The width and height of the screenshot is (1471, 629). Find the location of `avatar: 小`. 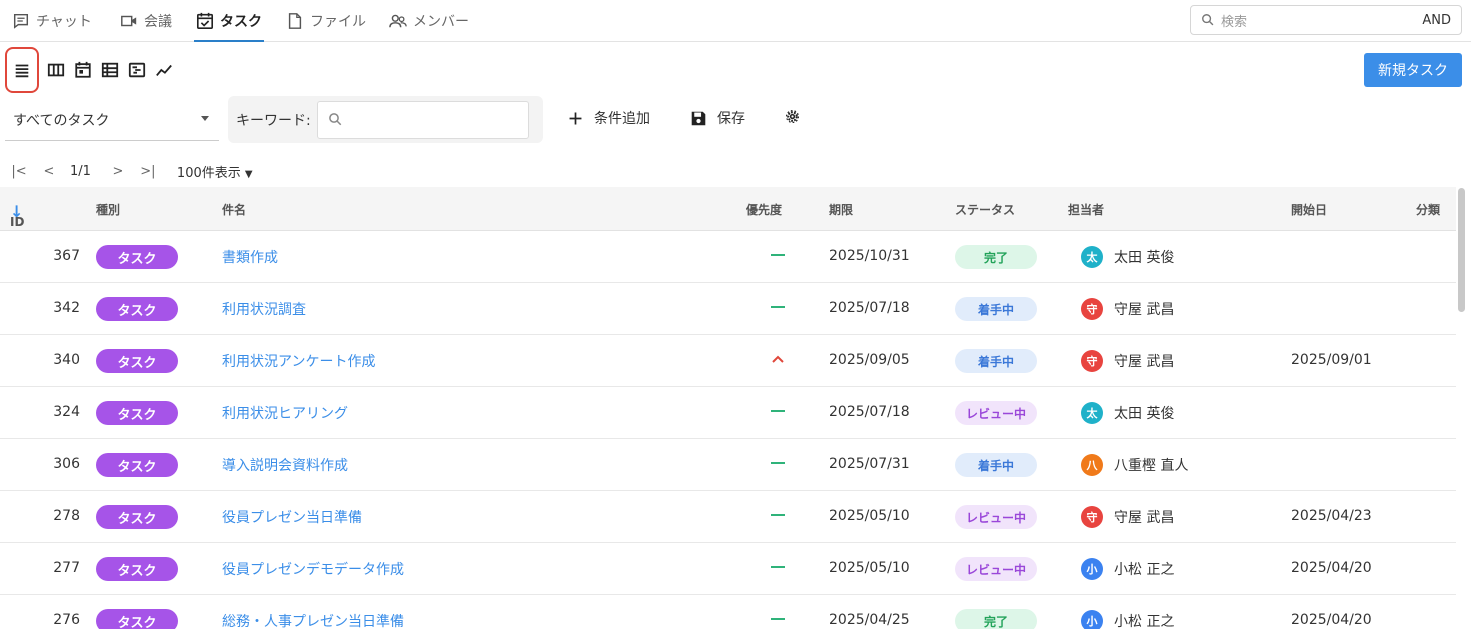

avatar: 小 is located at coordinates (1092, 569).